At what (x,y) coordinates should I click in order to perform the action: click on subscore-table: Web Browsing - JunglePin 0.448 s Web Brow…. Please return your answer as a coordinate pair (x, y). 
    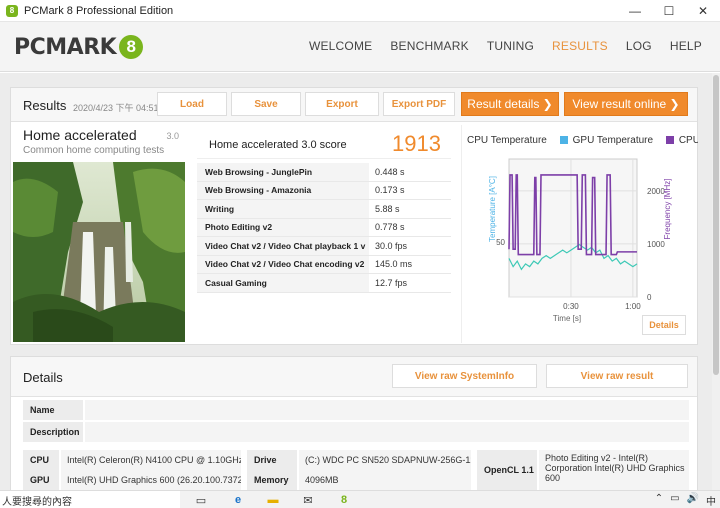
    Looking at the image, I should click on (324, 228).